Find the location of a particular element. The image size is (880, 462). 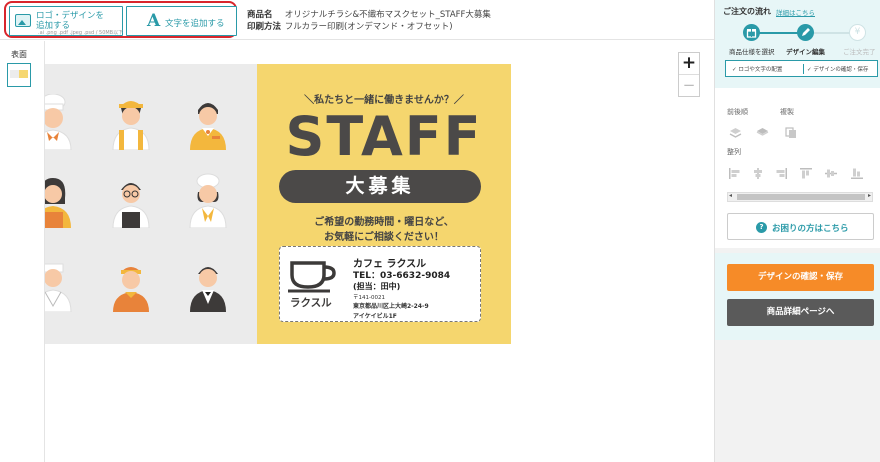

product-name-key: 商品名 is located at coordinates (260, 15).